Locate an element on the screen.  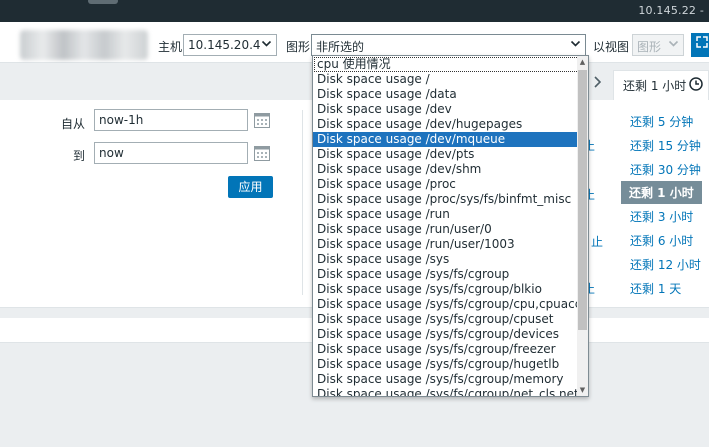
fullscreen-button is located at coordinates (700, 45).